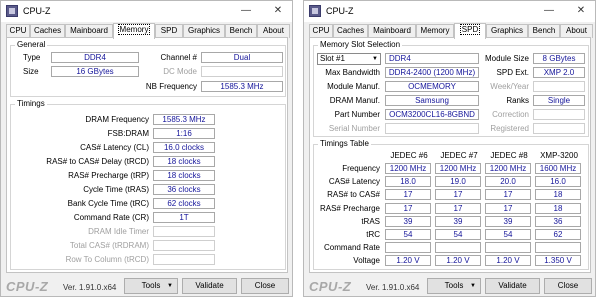 The image size is (596, 297). I want to click on slot-selection-legend: Memory Slot Selection, so click(360, 44).